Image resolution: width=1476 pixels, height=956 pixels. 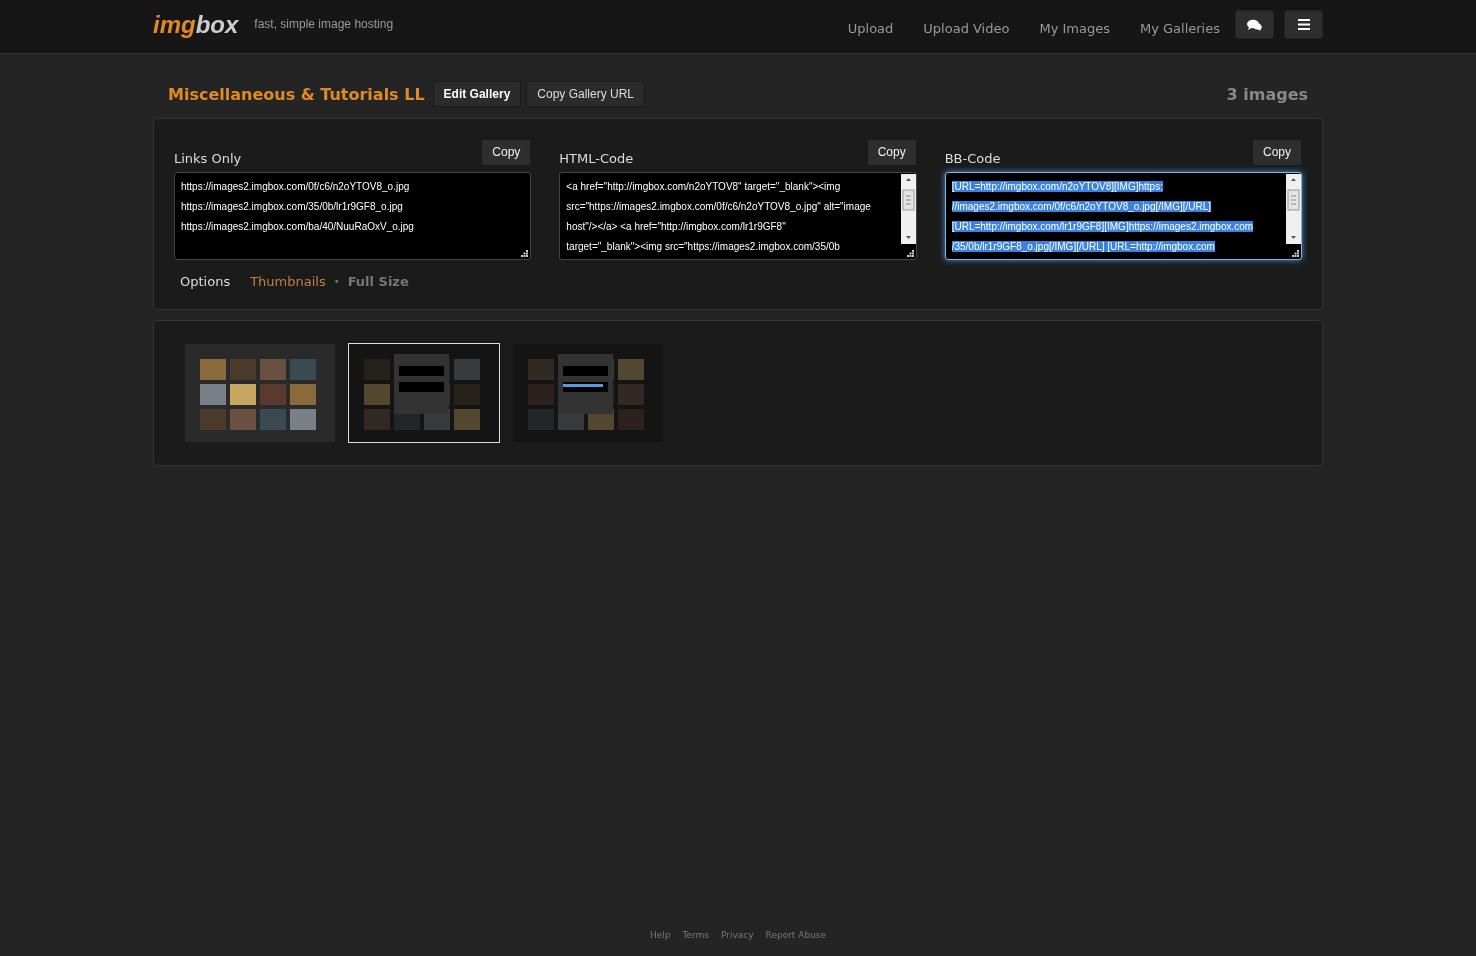 What do you see at coordinates (972, 158) in the screenshot?
I see `code-label: BB-Code` at bounding box center [972, 158].